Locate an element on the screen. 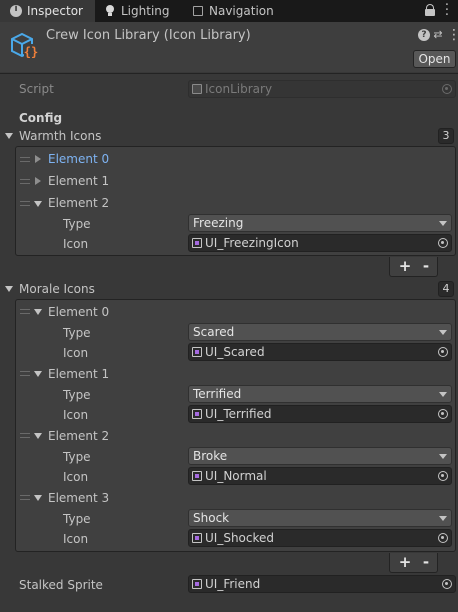 The height and width of the screenshot is (612, 458). morale-element-0-type-dropdown: Scared is located at coordinates (320, 332).